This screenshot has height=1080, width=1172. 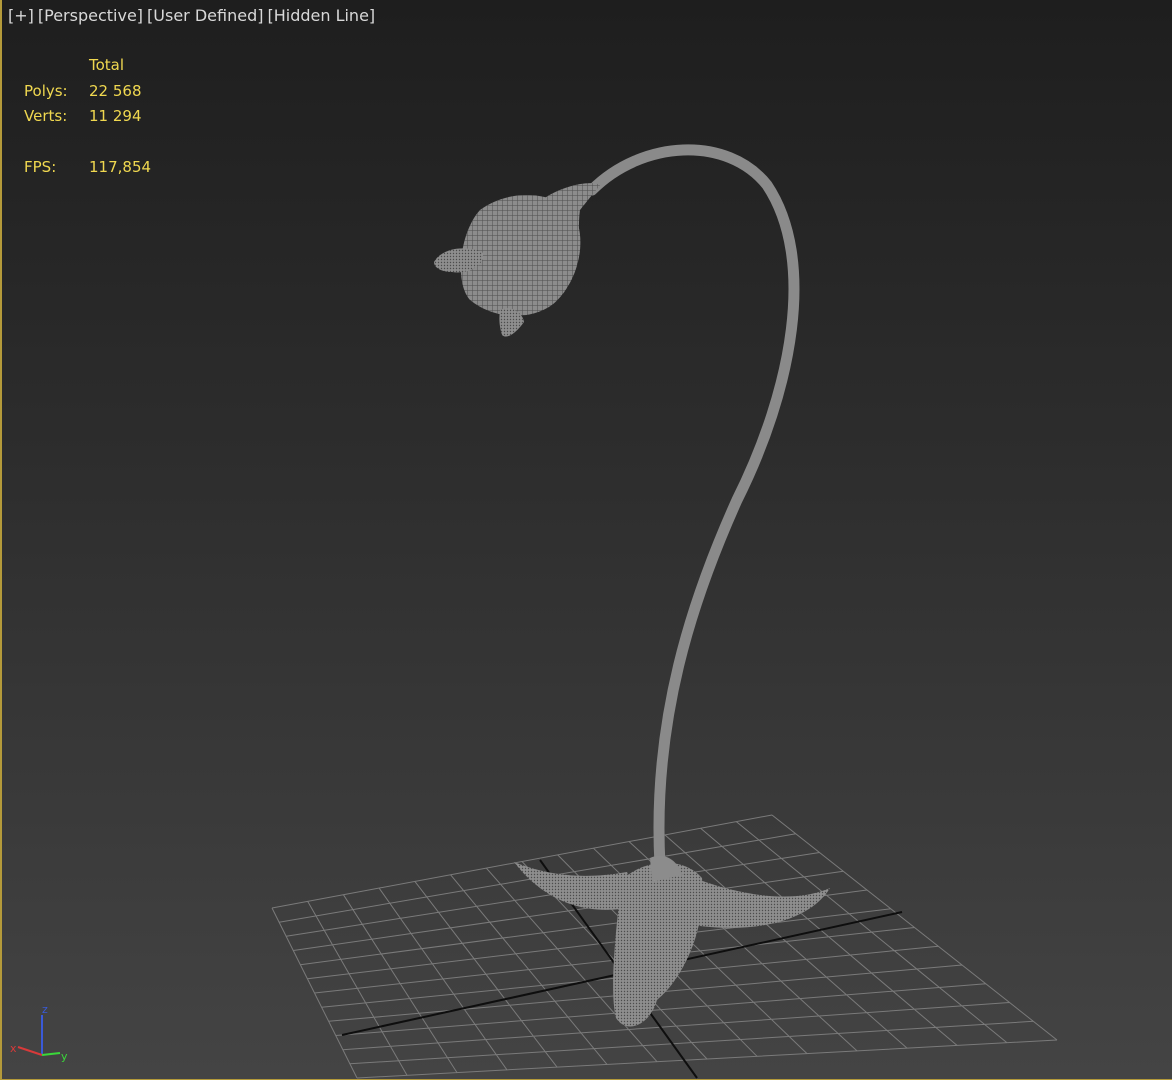 What do you see at coordinates (45, 1009) in the screenshot?
I see `gizmo-z-label: z` at bounding box center [45, 1009].